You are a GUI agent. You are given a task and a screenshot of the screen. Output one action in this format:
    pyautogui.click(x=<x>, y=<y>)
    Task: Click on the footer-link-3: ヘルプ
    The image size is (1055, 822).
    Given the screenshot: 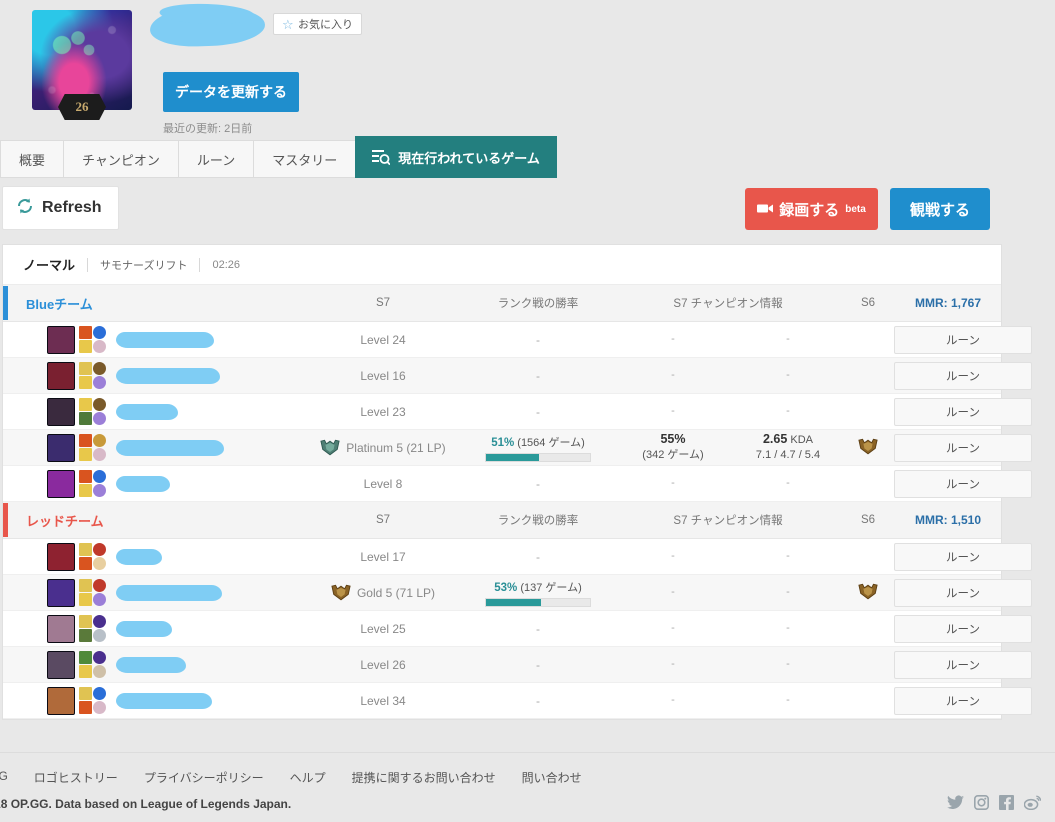 What is the action you would take?
    pyautogui.click(x=308, y=777)
    